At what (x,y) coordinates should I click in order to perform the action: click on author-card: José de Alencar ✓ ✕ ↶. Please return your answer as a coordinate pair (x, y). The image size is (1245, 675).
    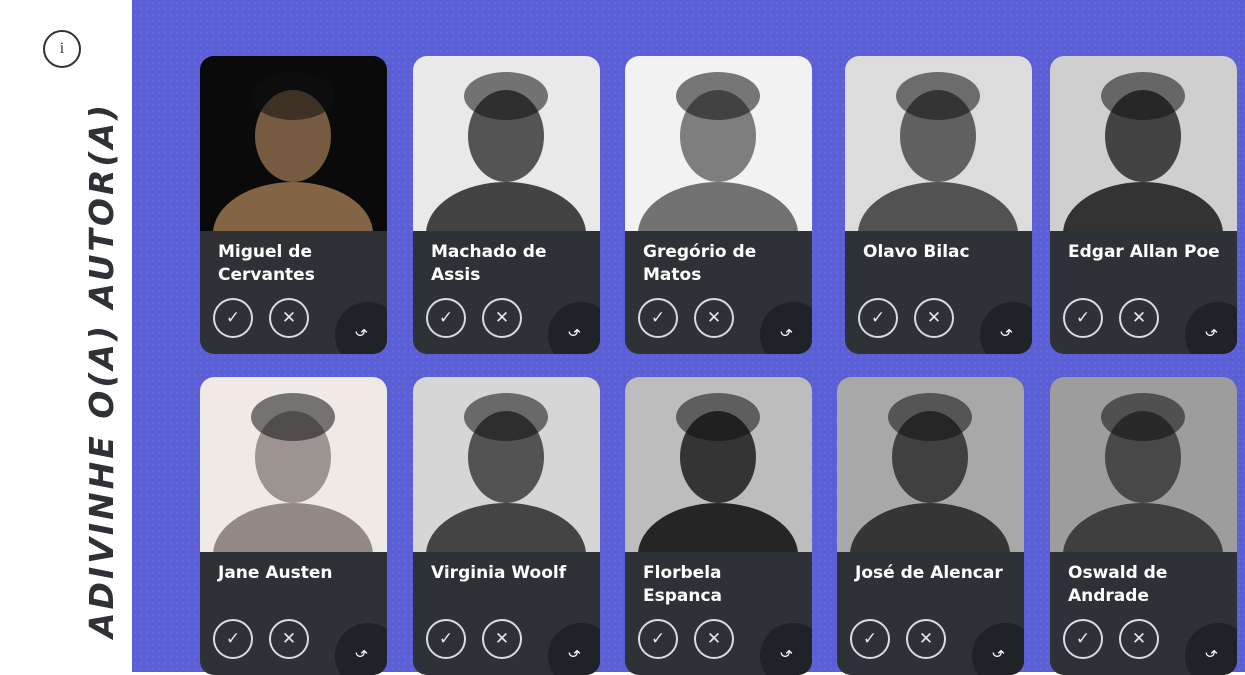
    Looking at the image, I should click on (930, 526).